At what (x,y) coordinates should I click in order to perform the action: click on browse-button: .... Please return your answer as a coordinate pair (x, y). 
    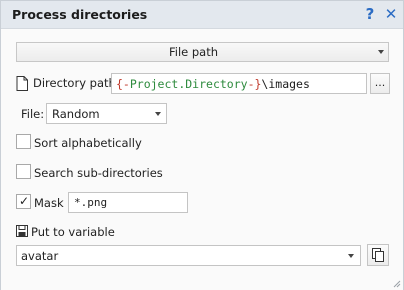
    Looking at the image, I should click on (380, 83).